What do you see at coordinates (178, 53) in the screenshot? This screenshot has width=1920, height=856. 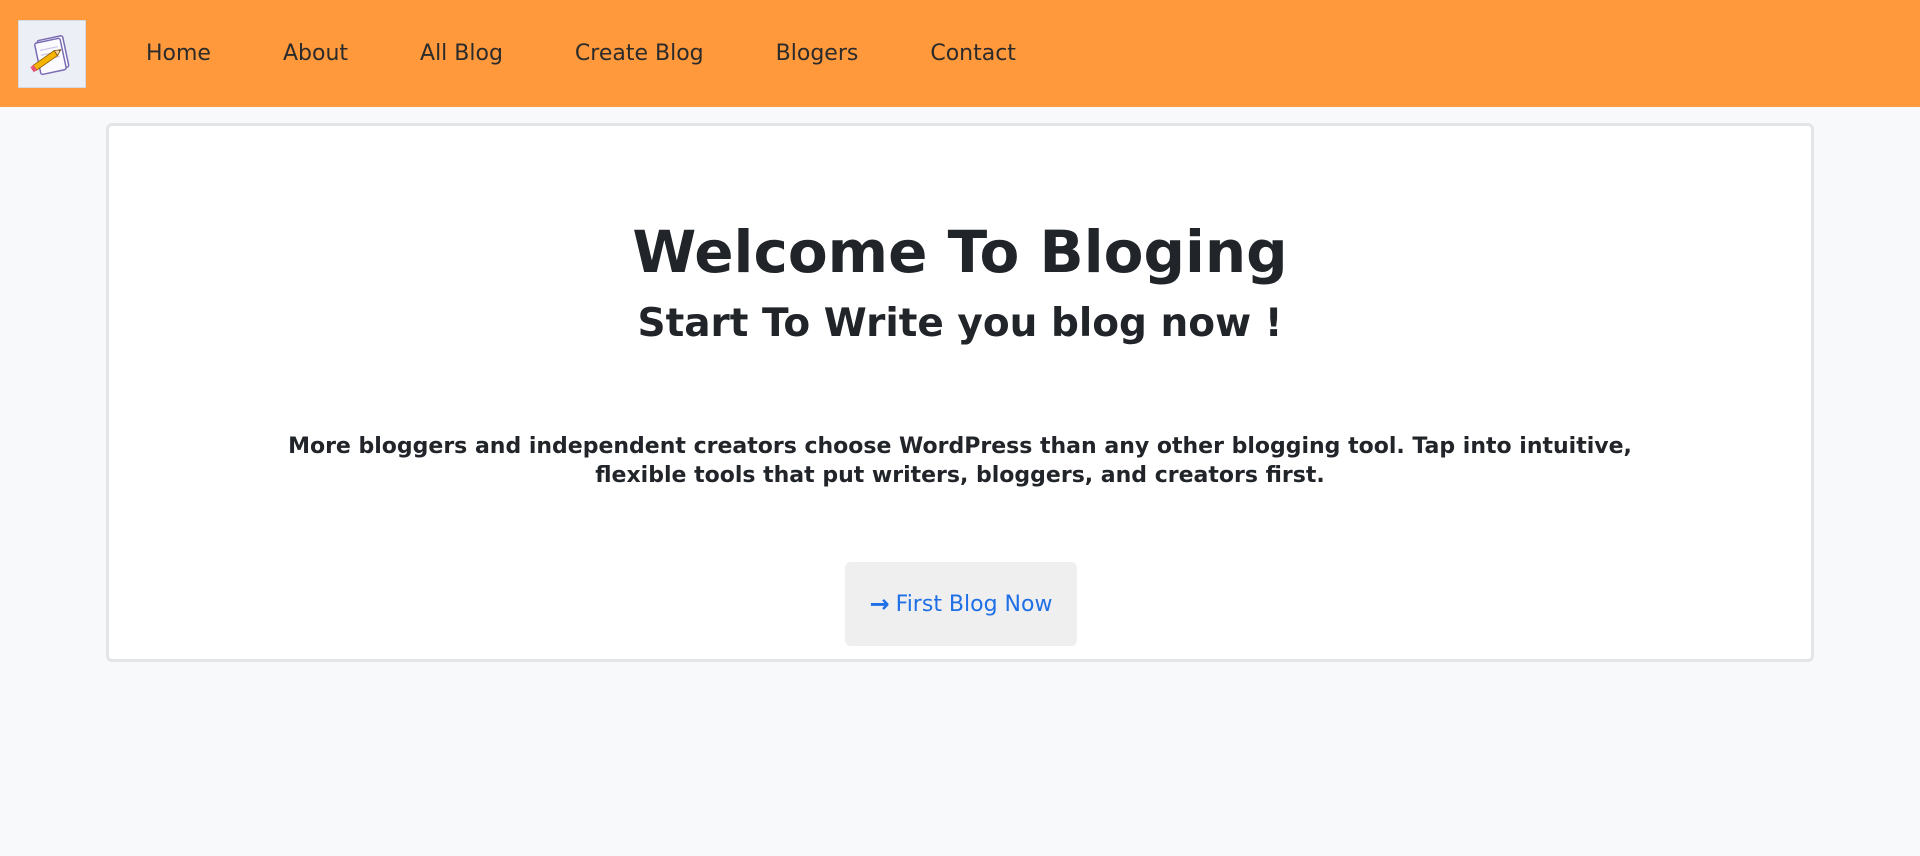 I see `nav-link-home: Home` at bounding box center [178, 53].